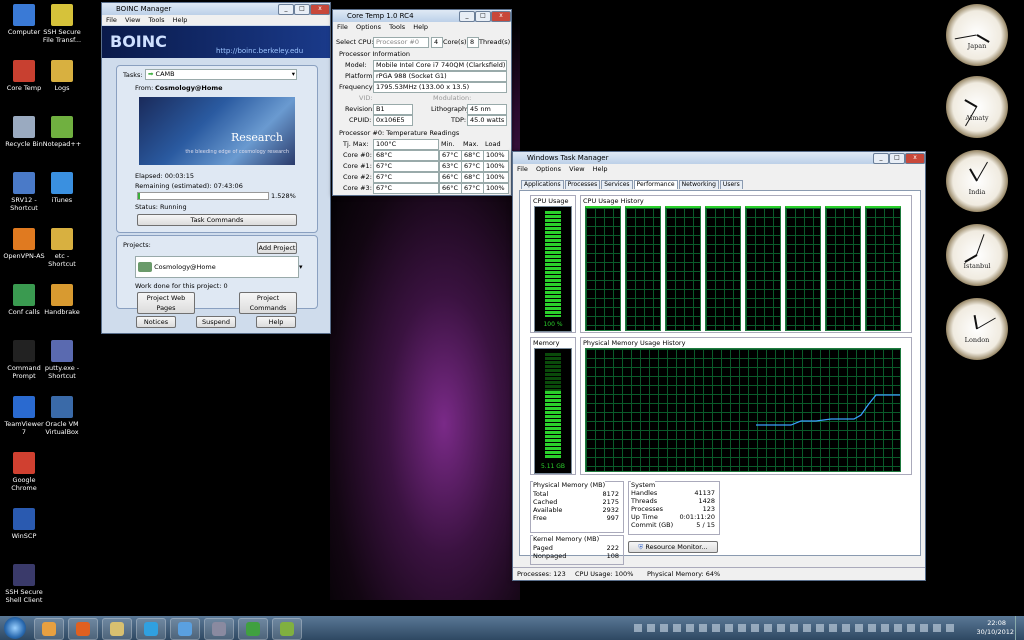 The height and width of the screenshot is (640, 1024). Describe the element at coordinates (424, 177) in the screenshot. I see `core-row: Core #2: 67°C 66°C 68°C 100%` at that location.